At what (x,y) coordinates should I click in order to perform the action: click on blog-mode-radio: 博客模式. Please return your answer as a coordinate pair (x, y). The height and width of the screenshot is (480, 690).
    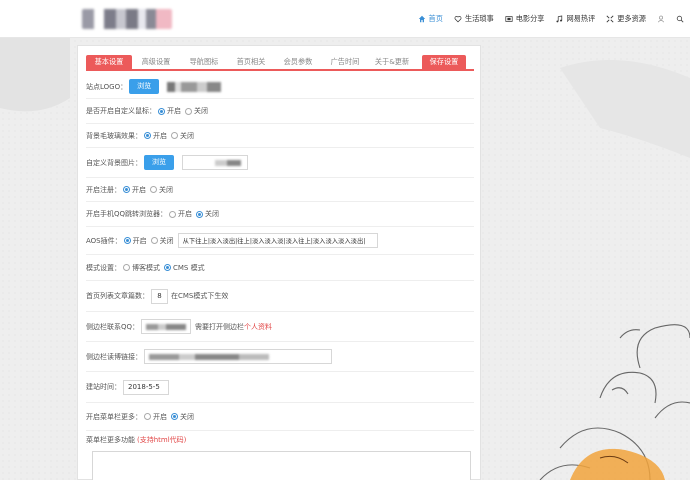
    Looking at the image, I should click on (141, 268).